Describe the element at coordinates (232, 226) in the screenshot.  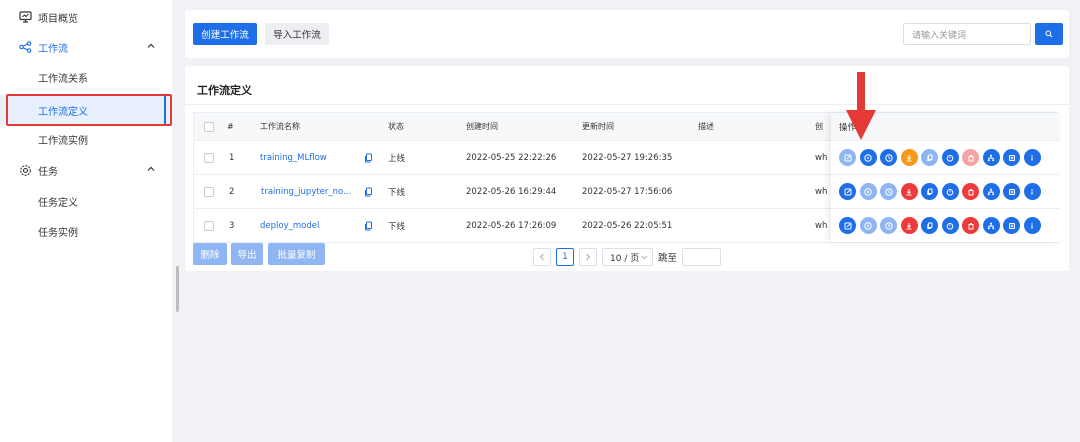
I see `row-index: 3` at that location.